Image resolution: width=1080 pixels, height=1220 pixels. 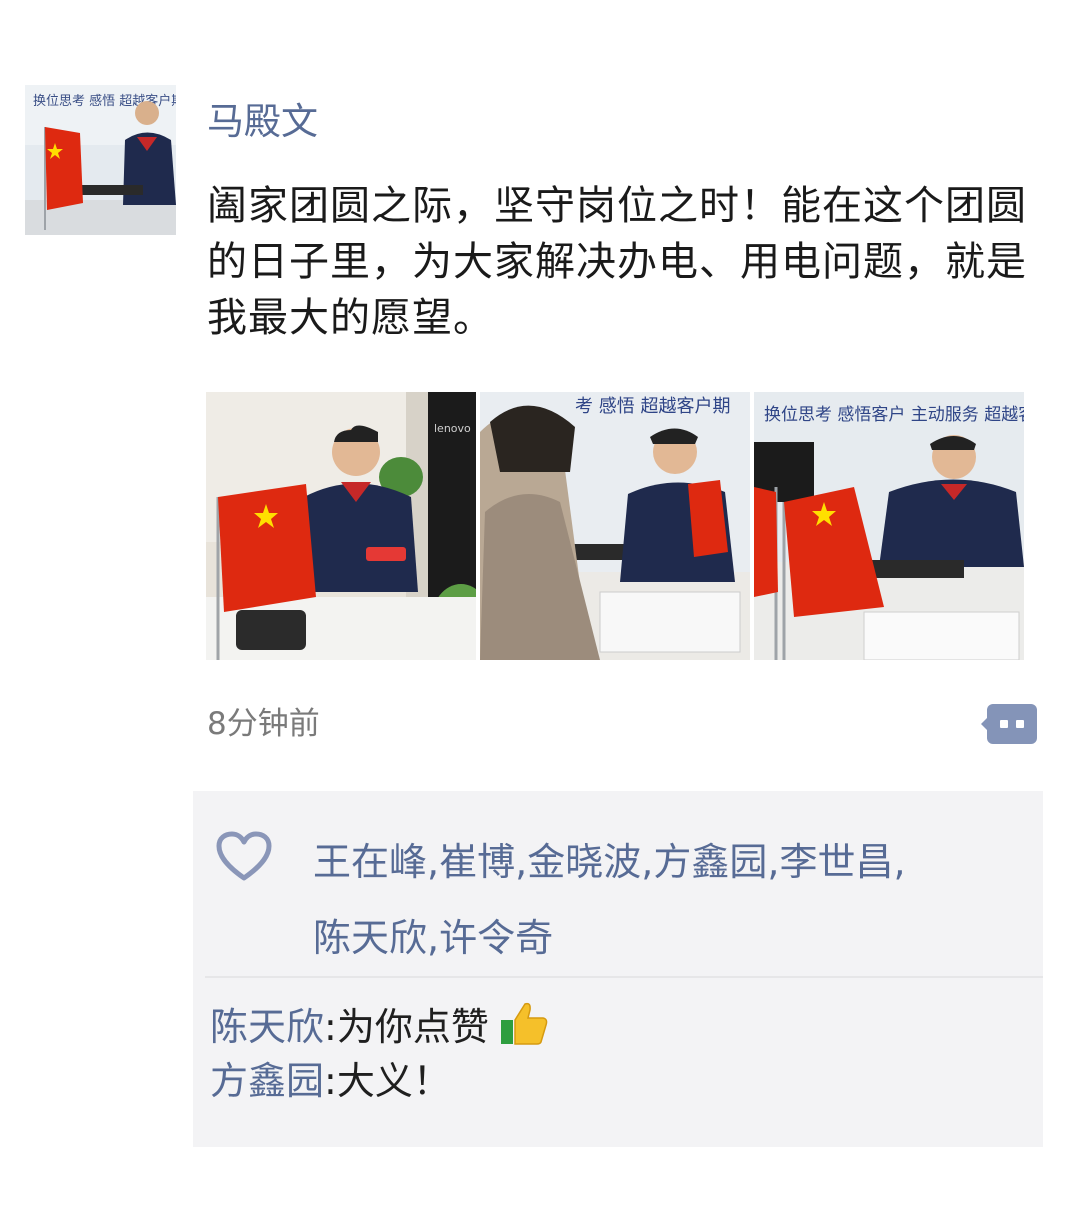 What do you see at coordinates (267, 1027) in the screenshot?
I see `comment-author: 陈天欣` at bounding box center [267, 1027].